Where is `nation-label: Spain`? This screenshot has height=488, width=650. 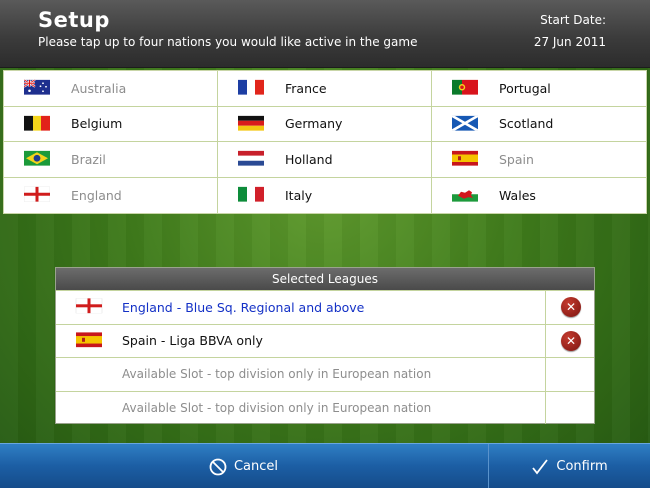
nation-label: Spain is located at coordinates (516, 159).